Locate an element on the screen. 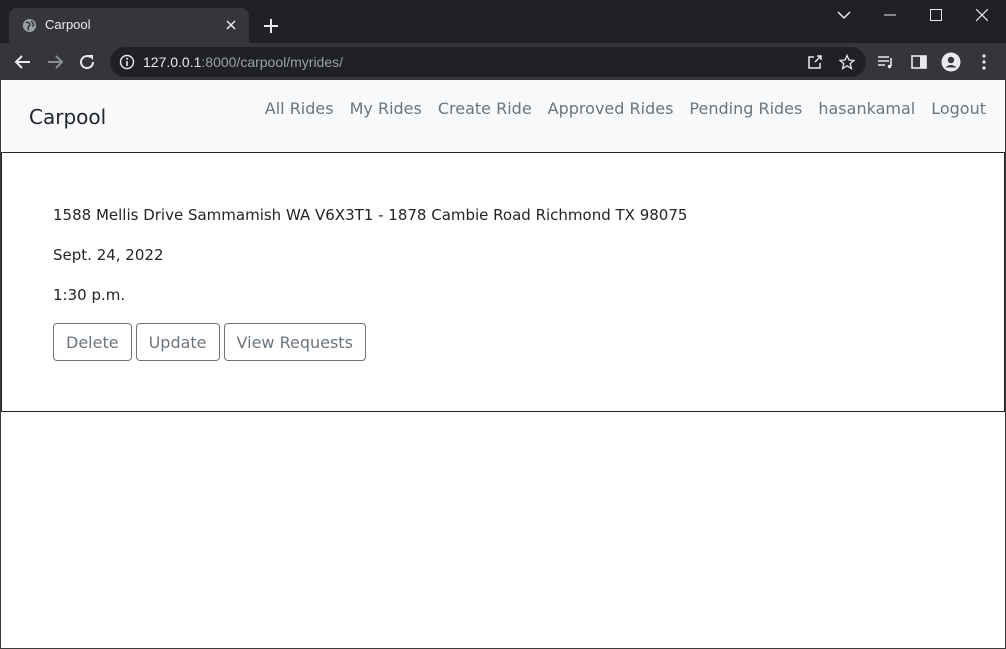 This screenshot has width=1006, height=649. ride-actions: Delete Update View Requests is located at coordinates (209, 342).